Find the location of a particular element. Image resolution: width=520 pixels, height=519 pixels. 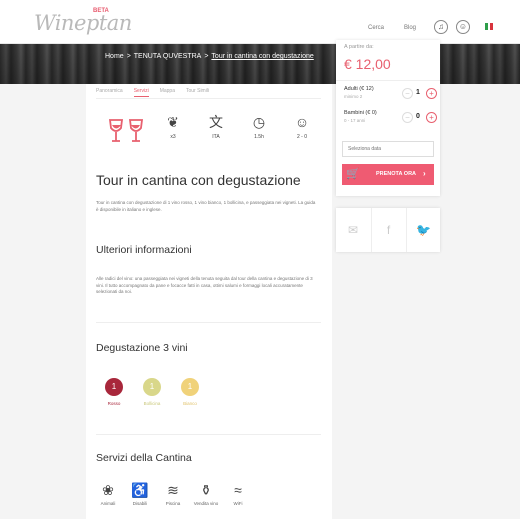

wine-glasses-icon is located at coordinates (126, 130).